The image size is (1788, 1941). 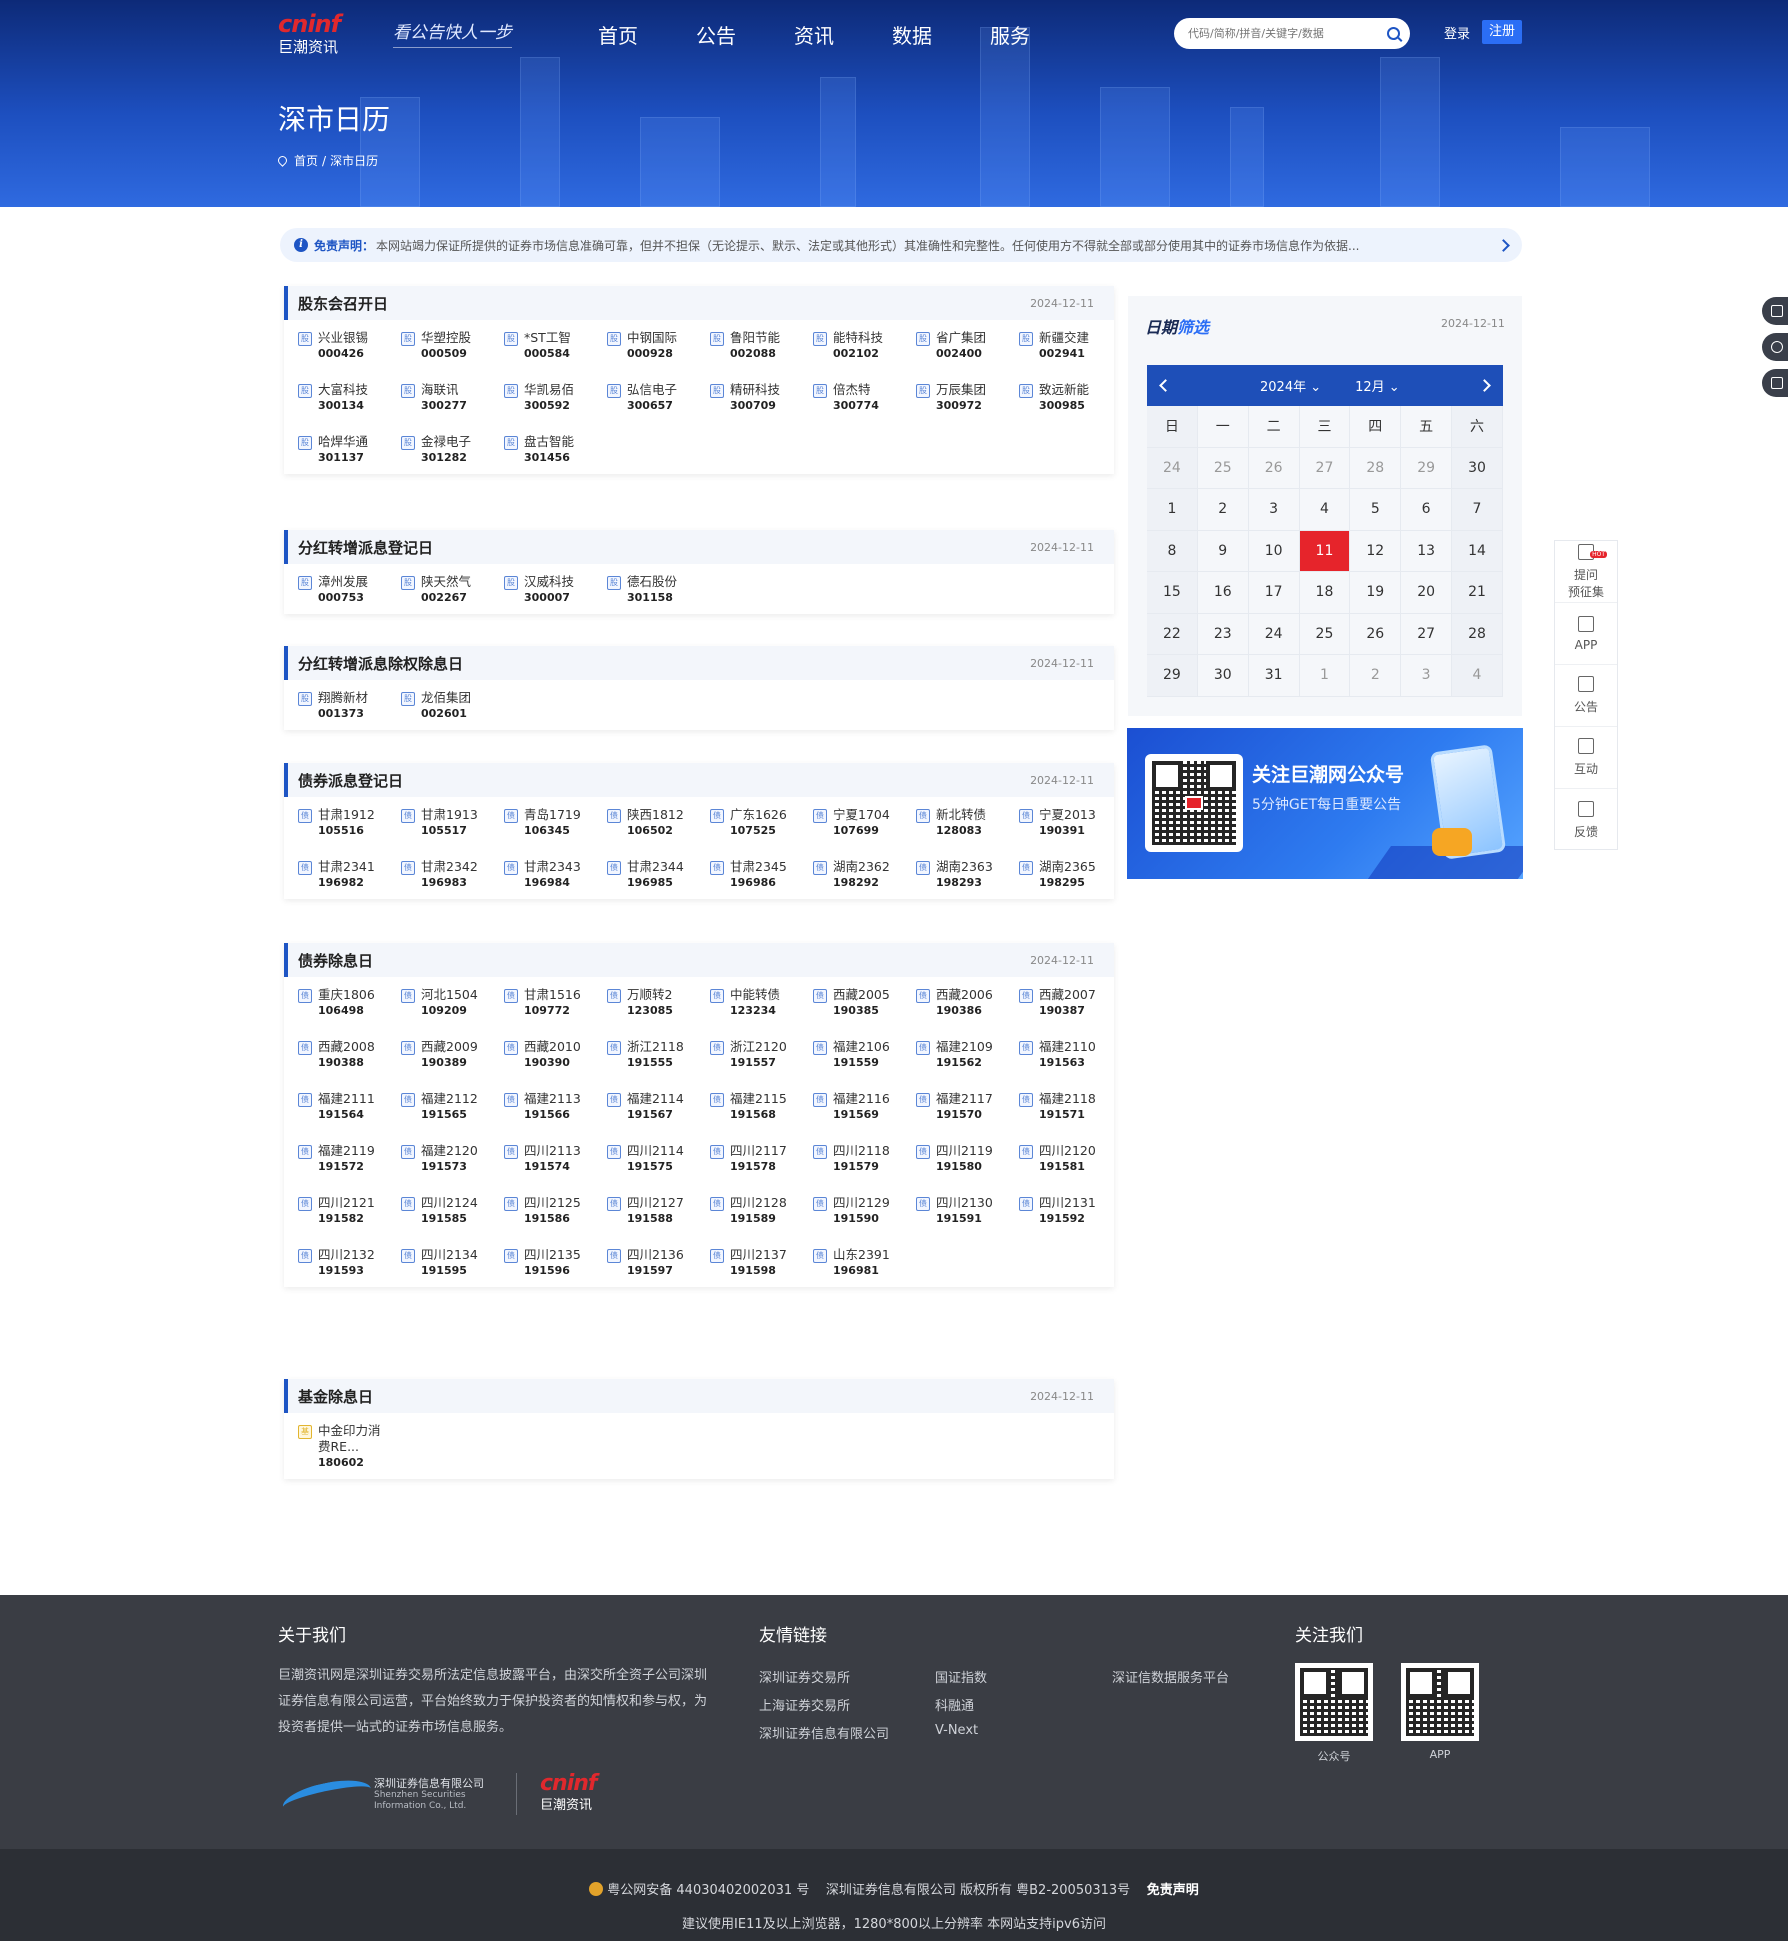 What do you see at coordinates (555, 450) in the screenshot?
I see `security-item: 股盘古智能 301456` at bounding box center [555, 450].